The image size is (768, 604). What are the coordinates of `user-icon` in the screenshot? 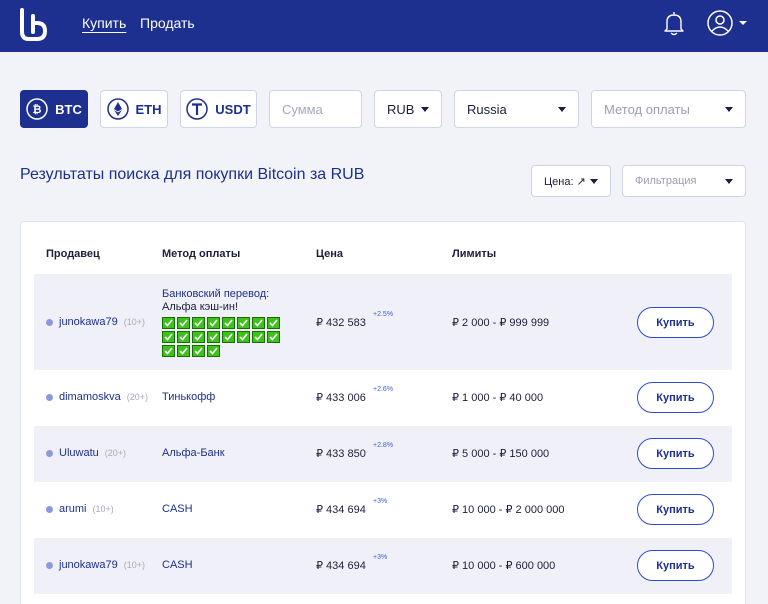 It's located at (728, 23).